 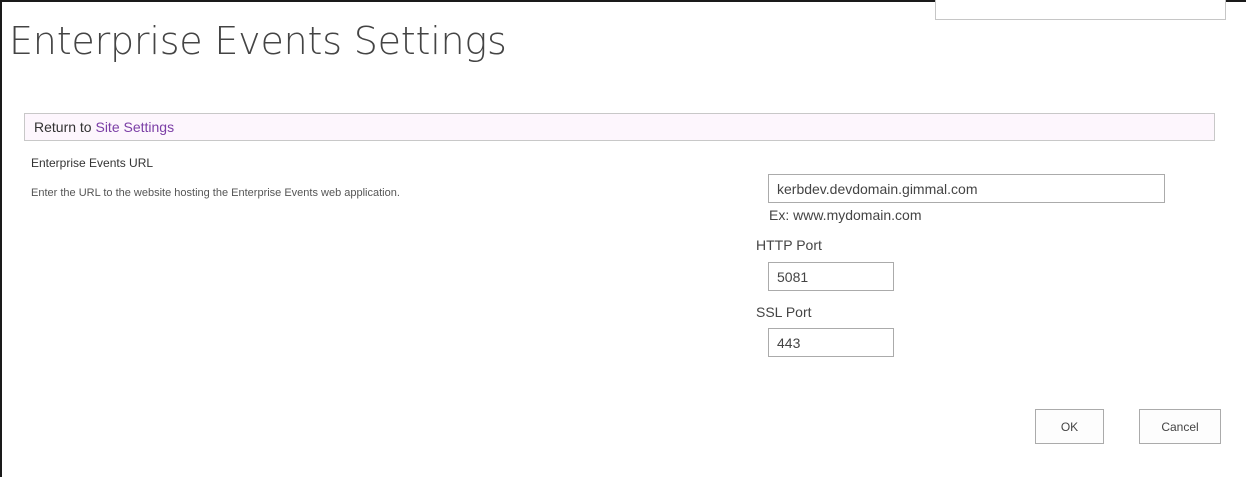 I want to click on search-box, so click(x=1080, y=10).